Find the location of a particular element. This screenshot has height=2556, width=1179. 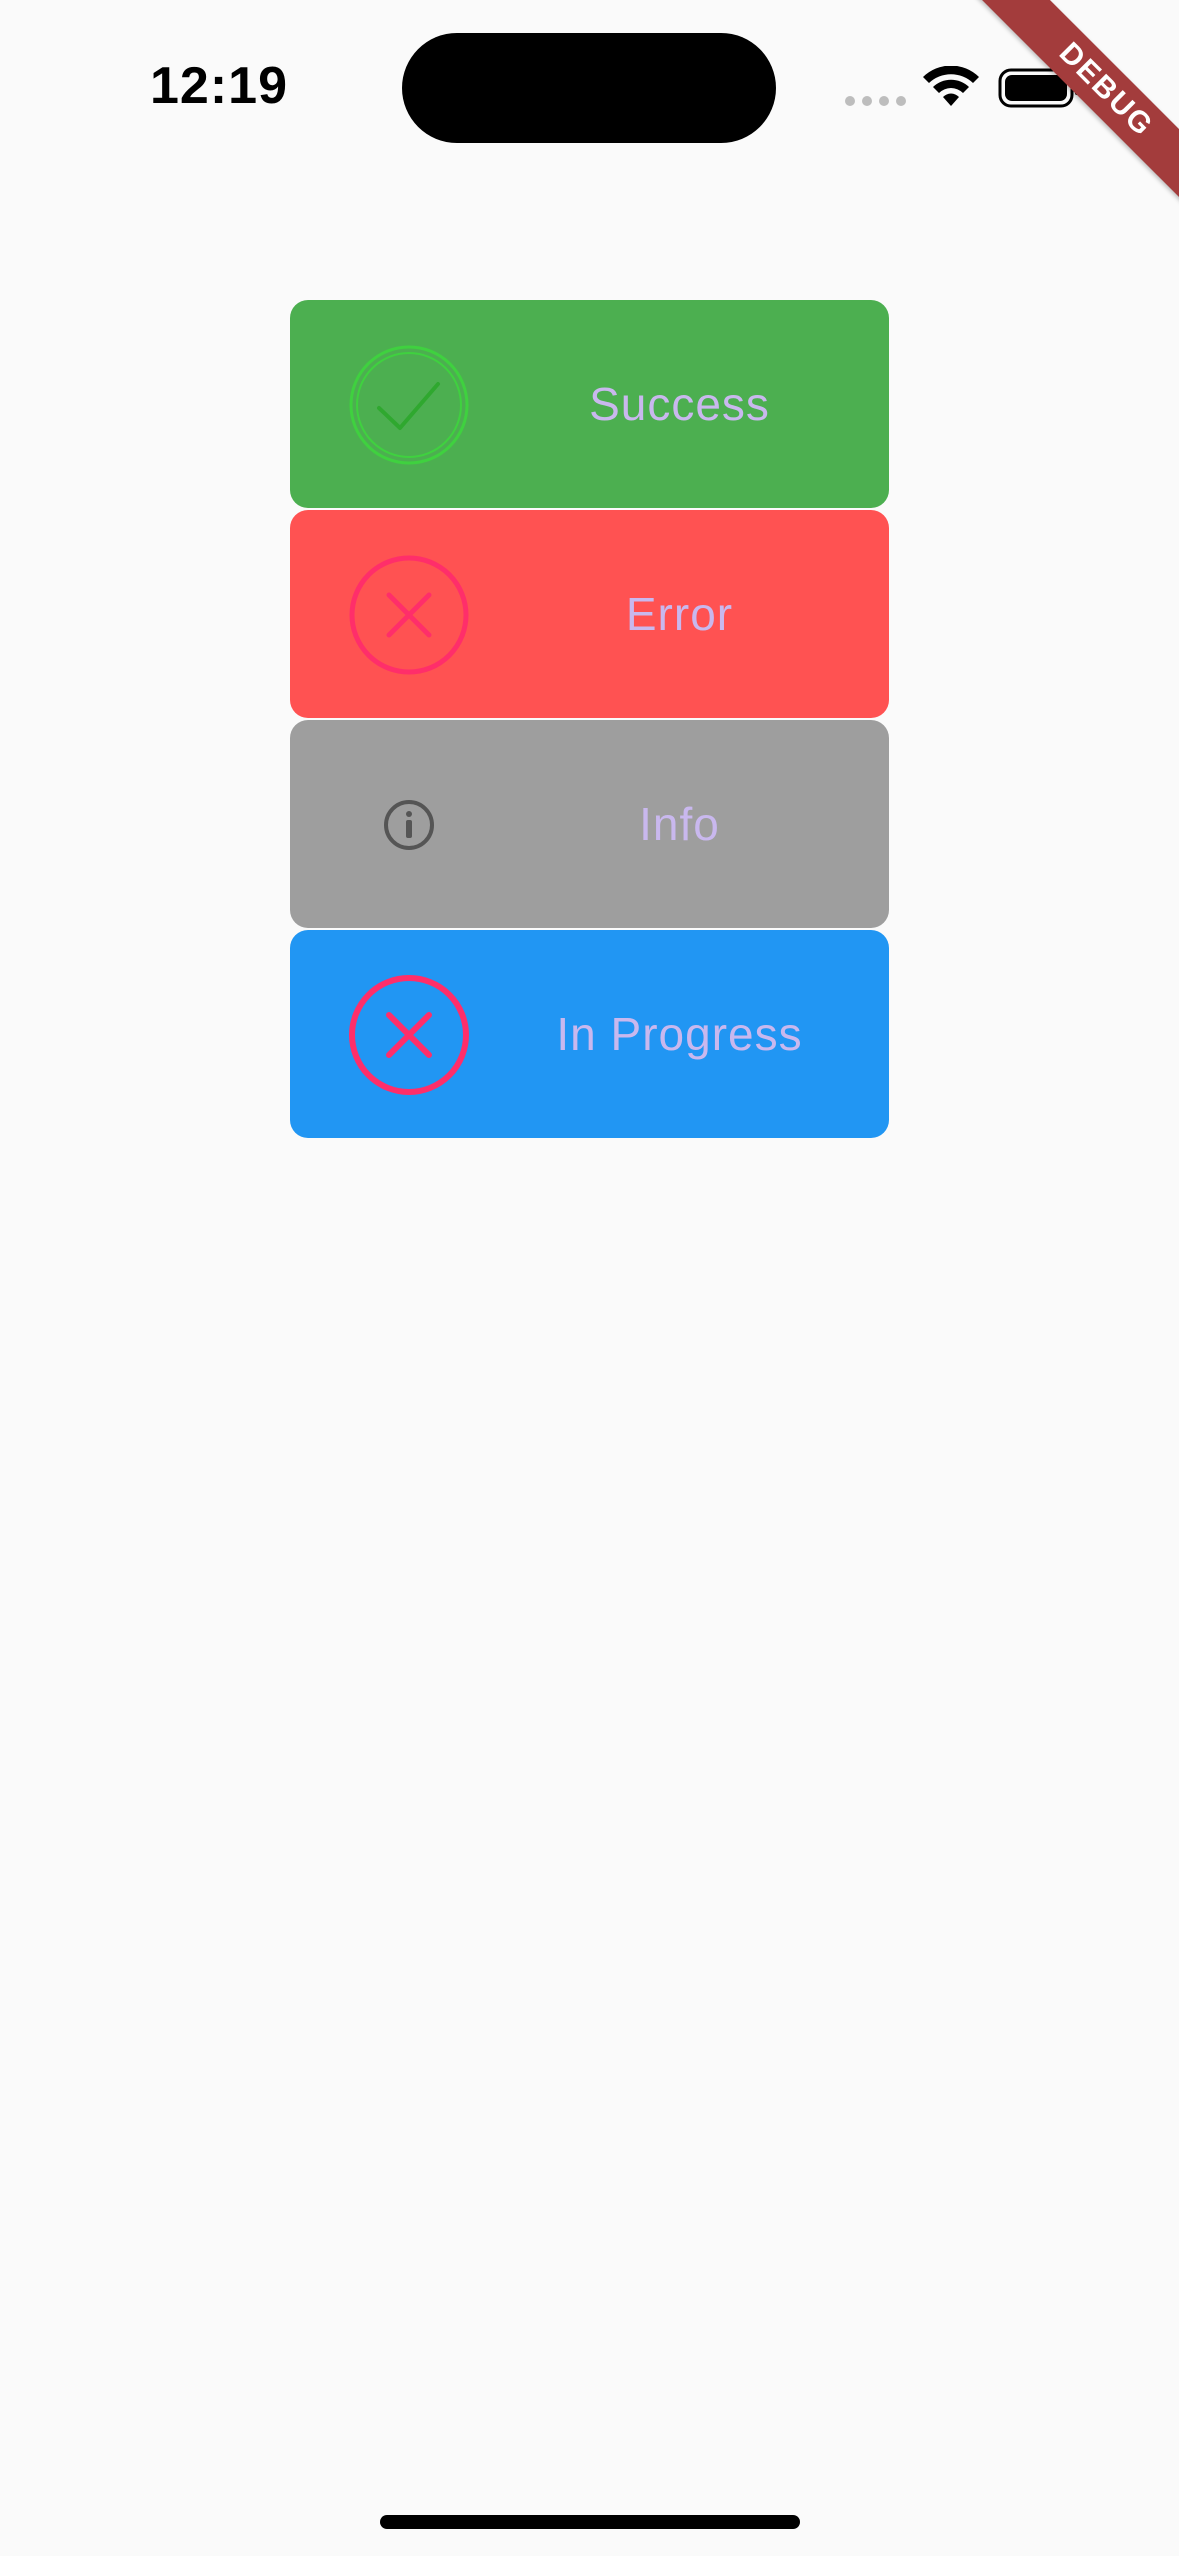

check-circle-icon is located at coordinates (409, 405).